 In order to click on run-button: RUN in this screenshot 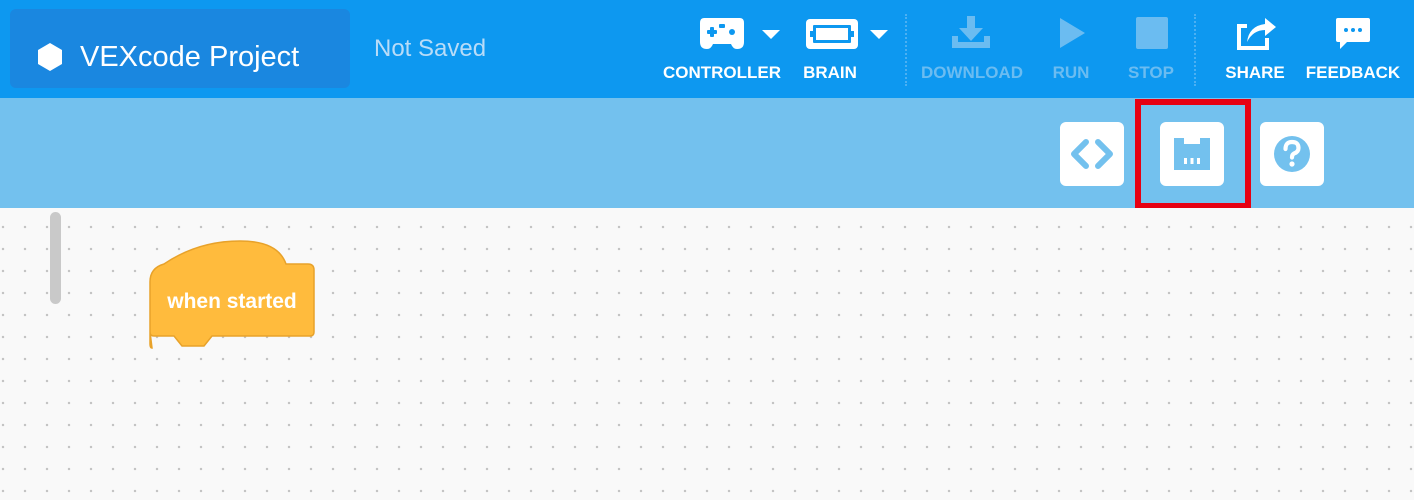, I will do `click(1071, 49)`.